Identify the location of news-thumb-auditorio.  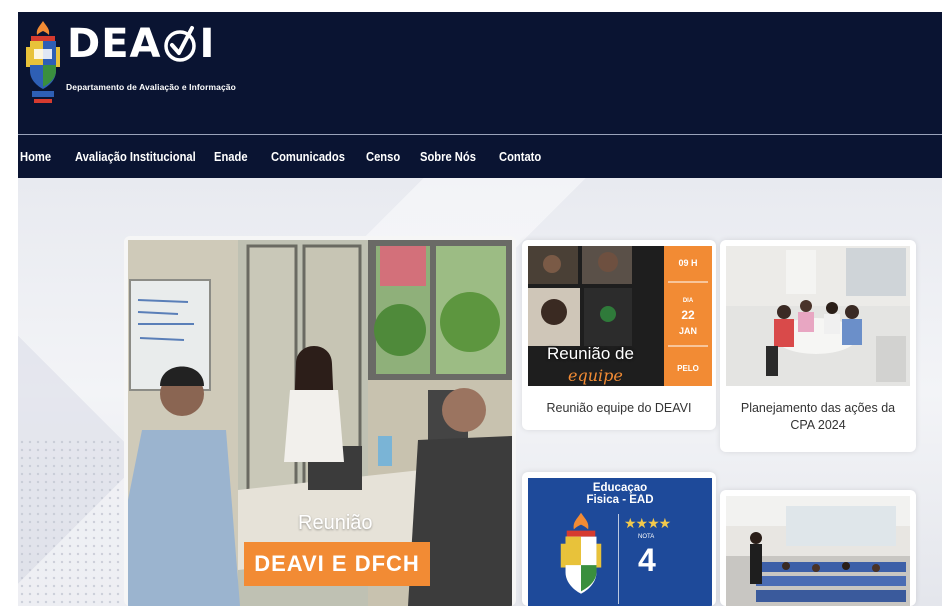
(818, 551).